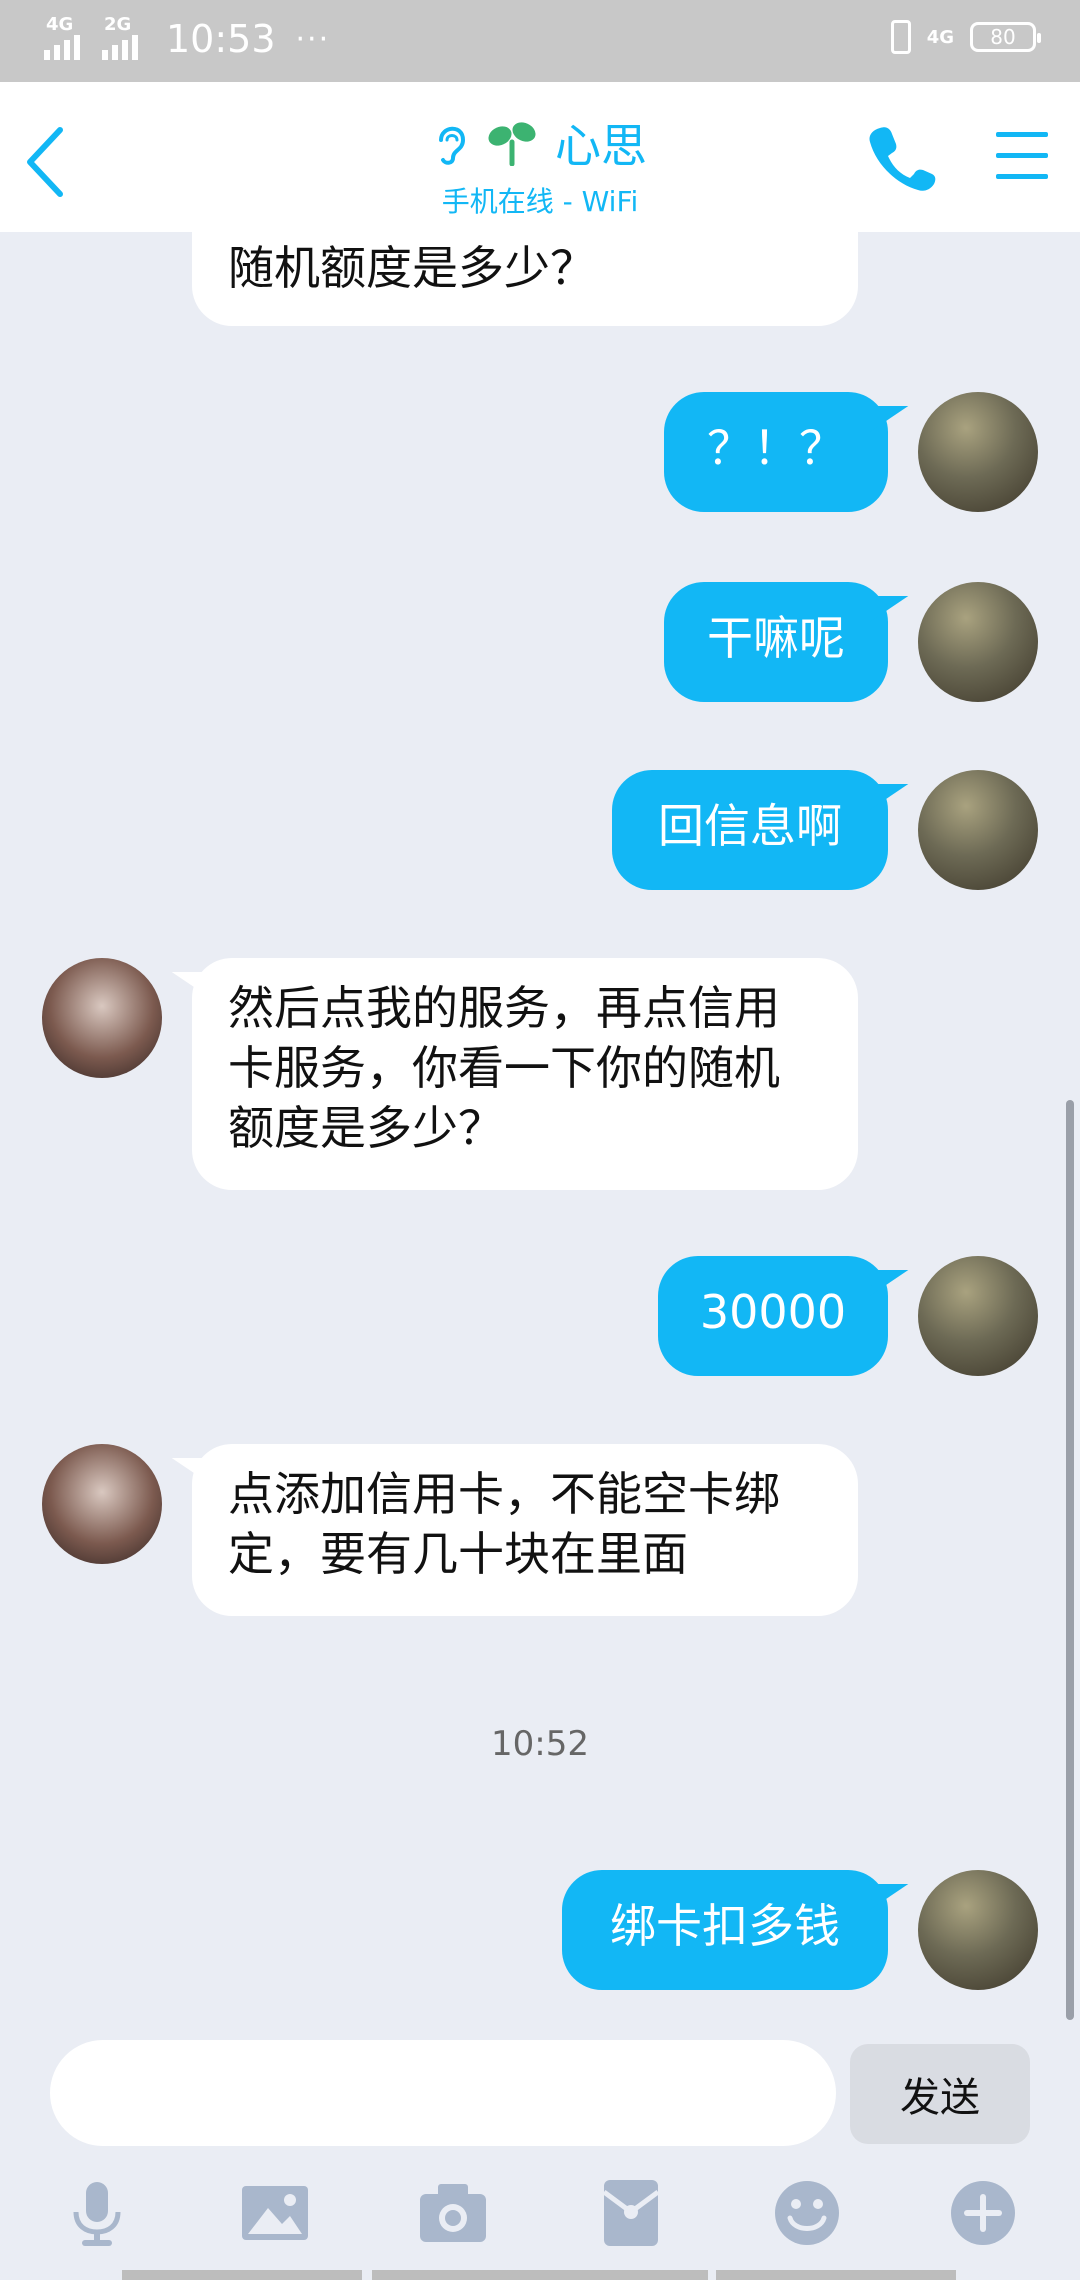  Describe the element at coordinates (126, 39) in the screenshot. I see `signal-icon-2: 2G` at that location.